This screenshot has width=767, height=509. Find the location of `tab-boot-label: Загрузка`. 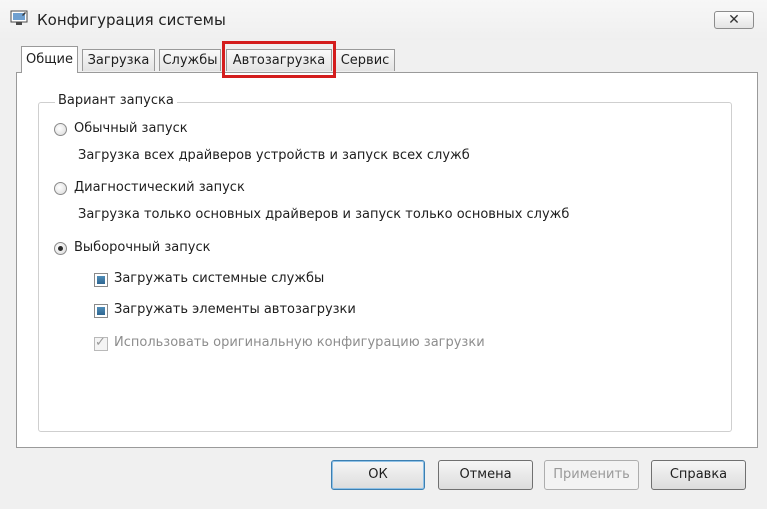

tab-boot-label: Загрузка is located at coordinates (118, 60).